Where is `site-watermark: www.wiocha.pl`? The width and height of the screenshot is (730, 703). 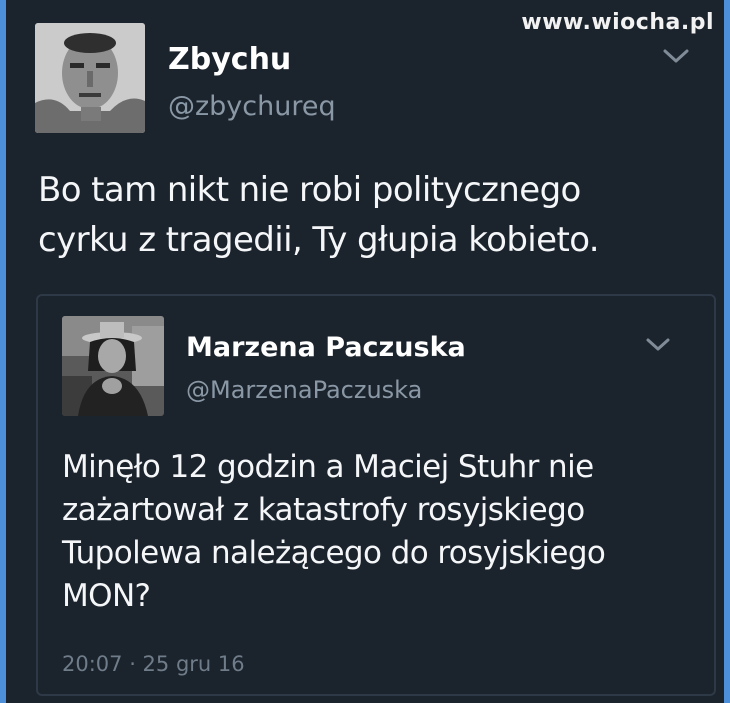 site-watermark: www.wiocha.pl is located at coordinates (617, 22).